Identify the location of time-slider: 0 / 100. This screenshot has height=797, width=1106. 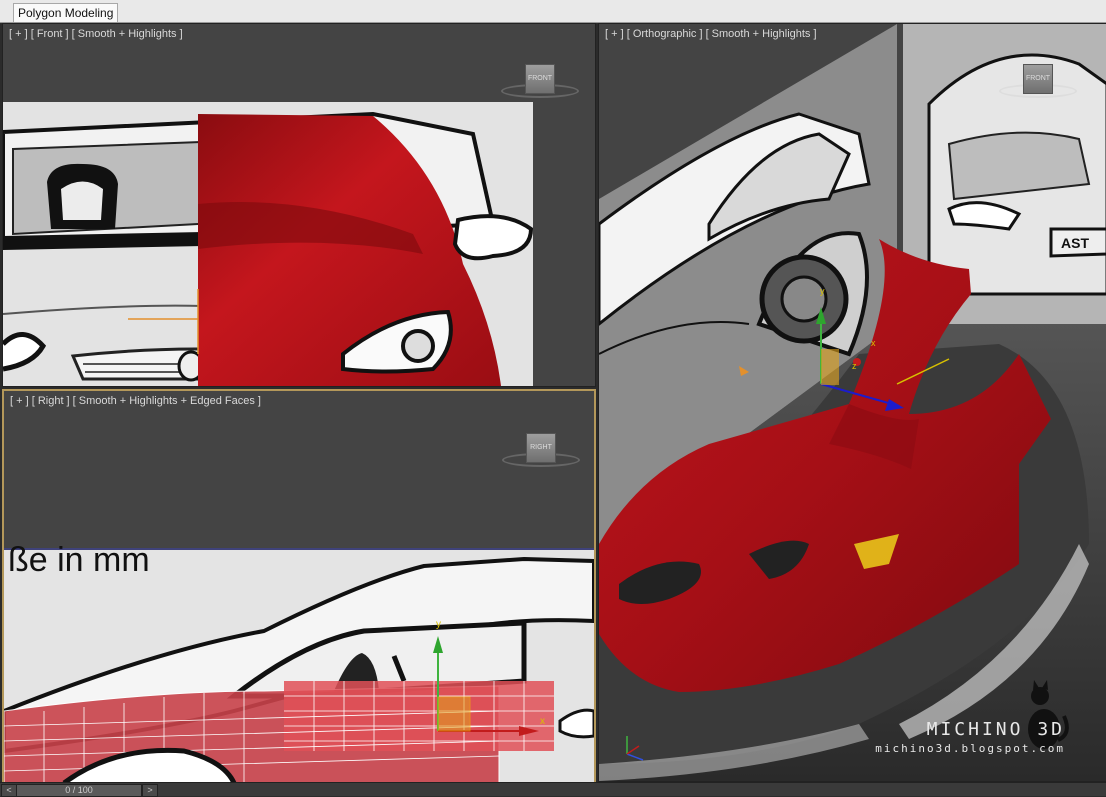
(79, 790).